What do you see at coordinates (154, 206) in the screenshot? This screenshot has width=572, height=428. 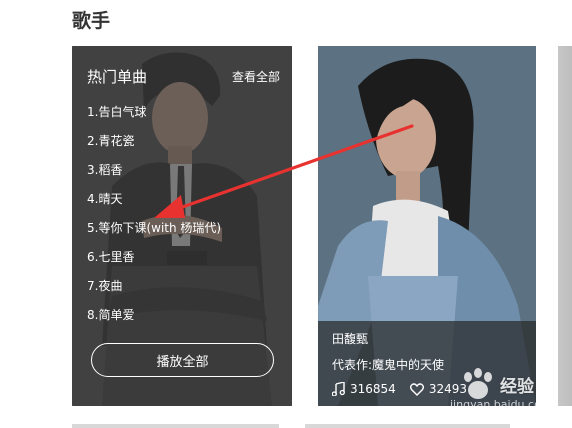 I see `song-item: 4.晴天` at bounding box center [154, 206].